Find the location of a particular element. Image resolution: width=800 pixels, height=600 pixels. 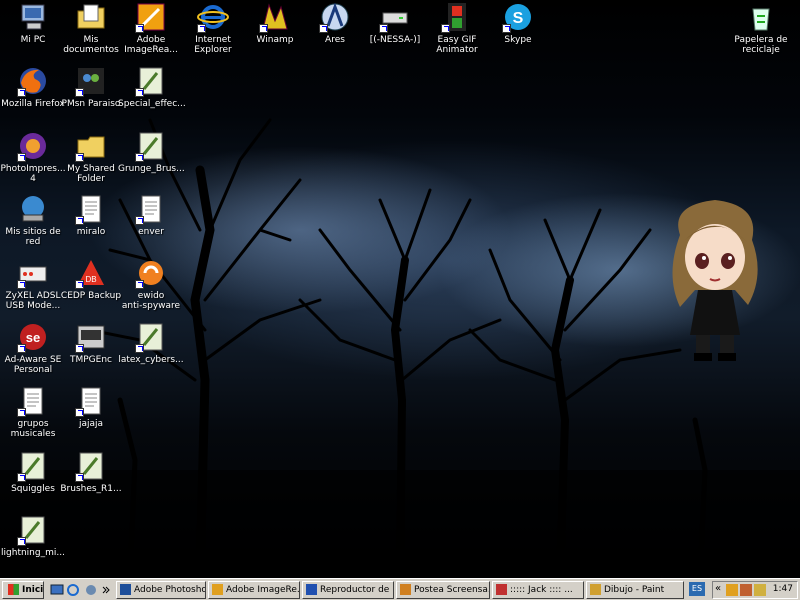

grupos-musicales-icon: grupos musicales is located at coordinates (33, 412).